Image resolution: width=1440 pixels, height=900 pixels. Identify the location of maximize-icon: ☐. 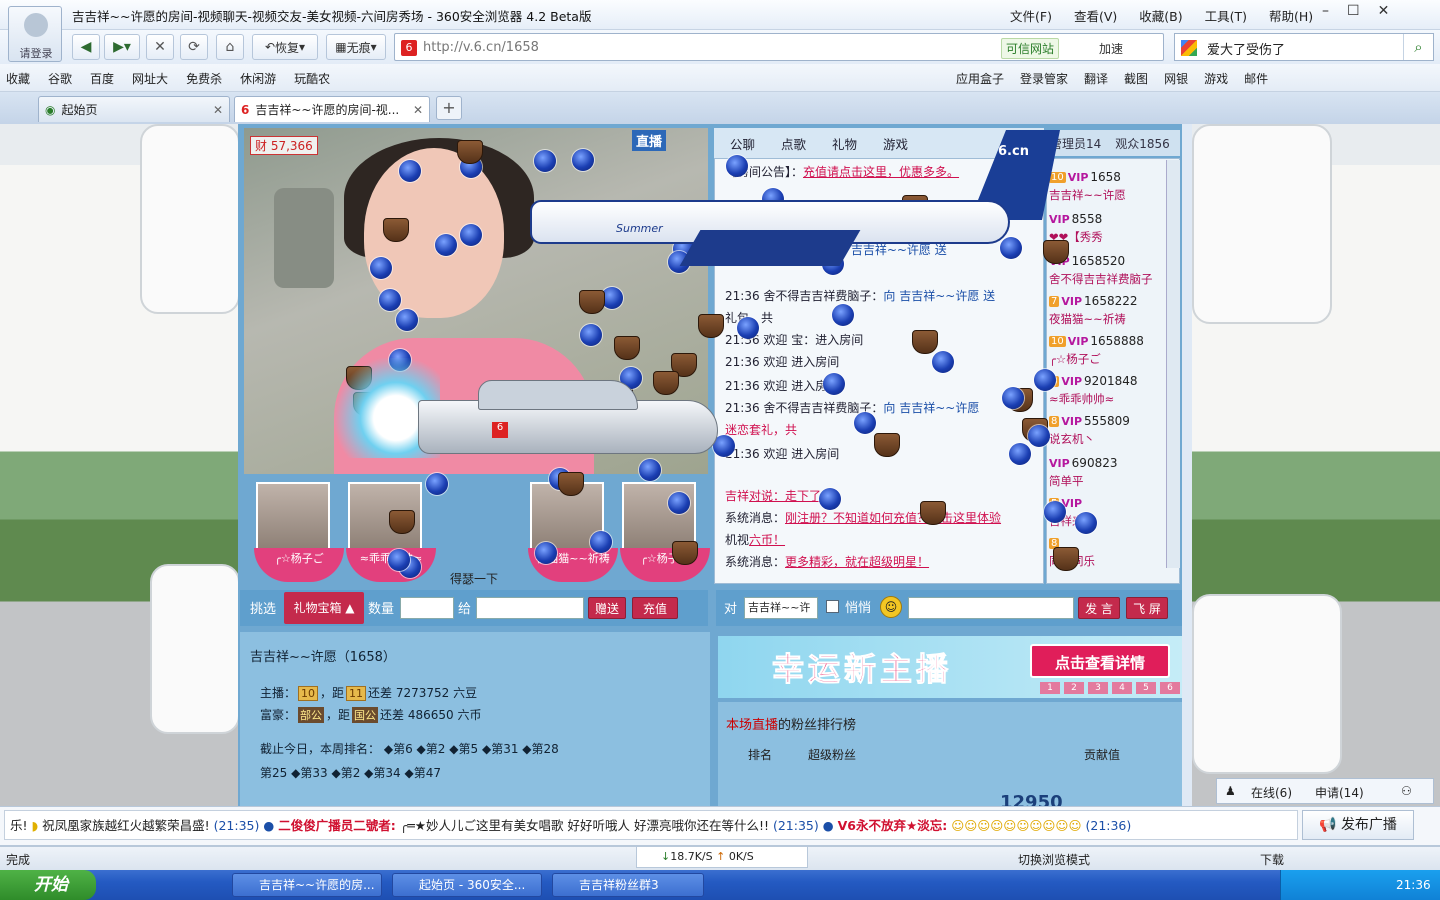
(1353, 11).